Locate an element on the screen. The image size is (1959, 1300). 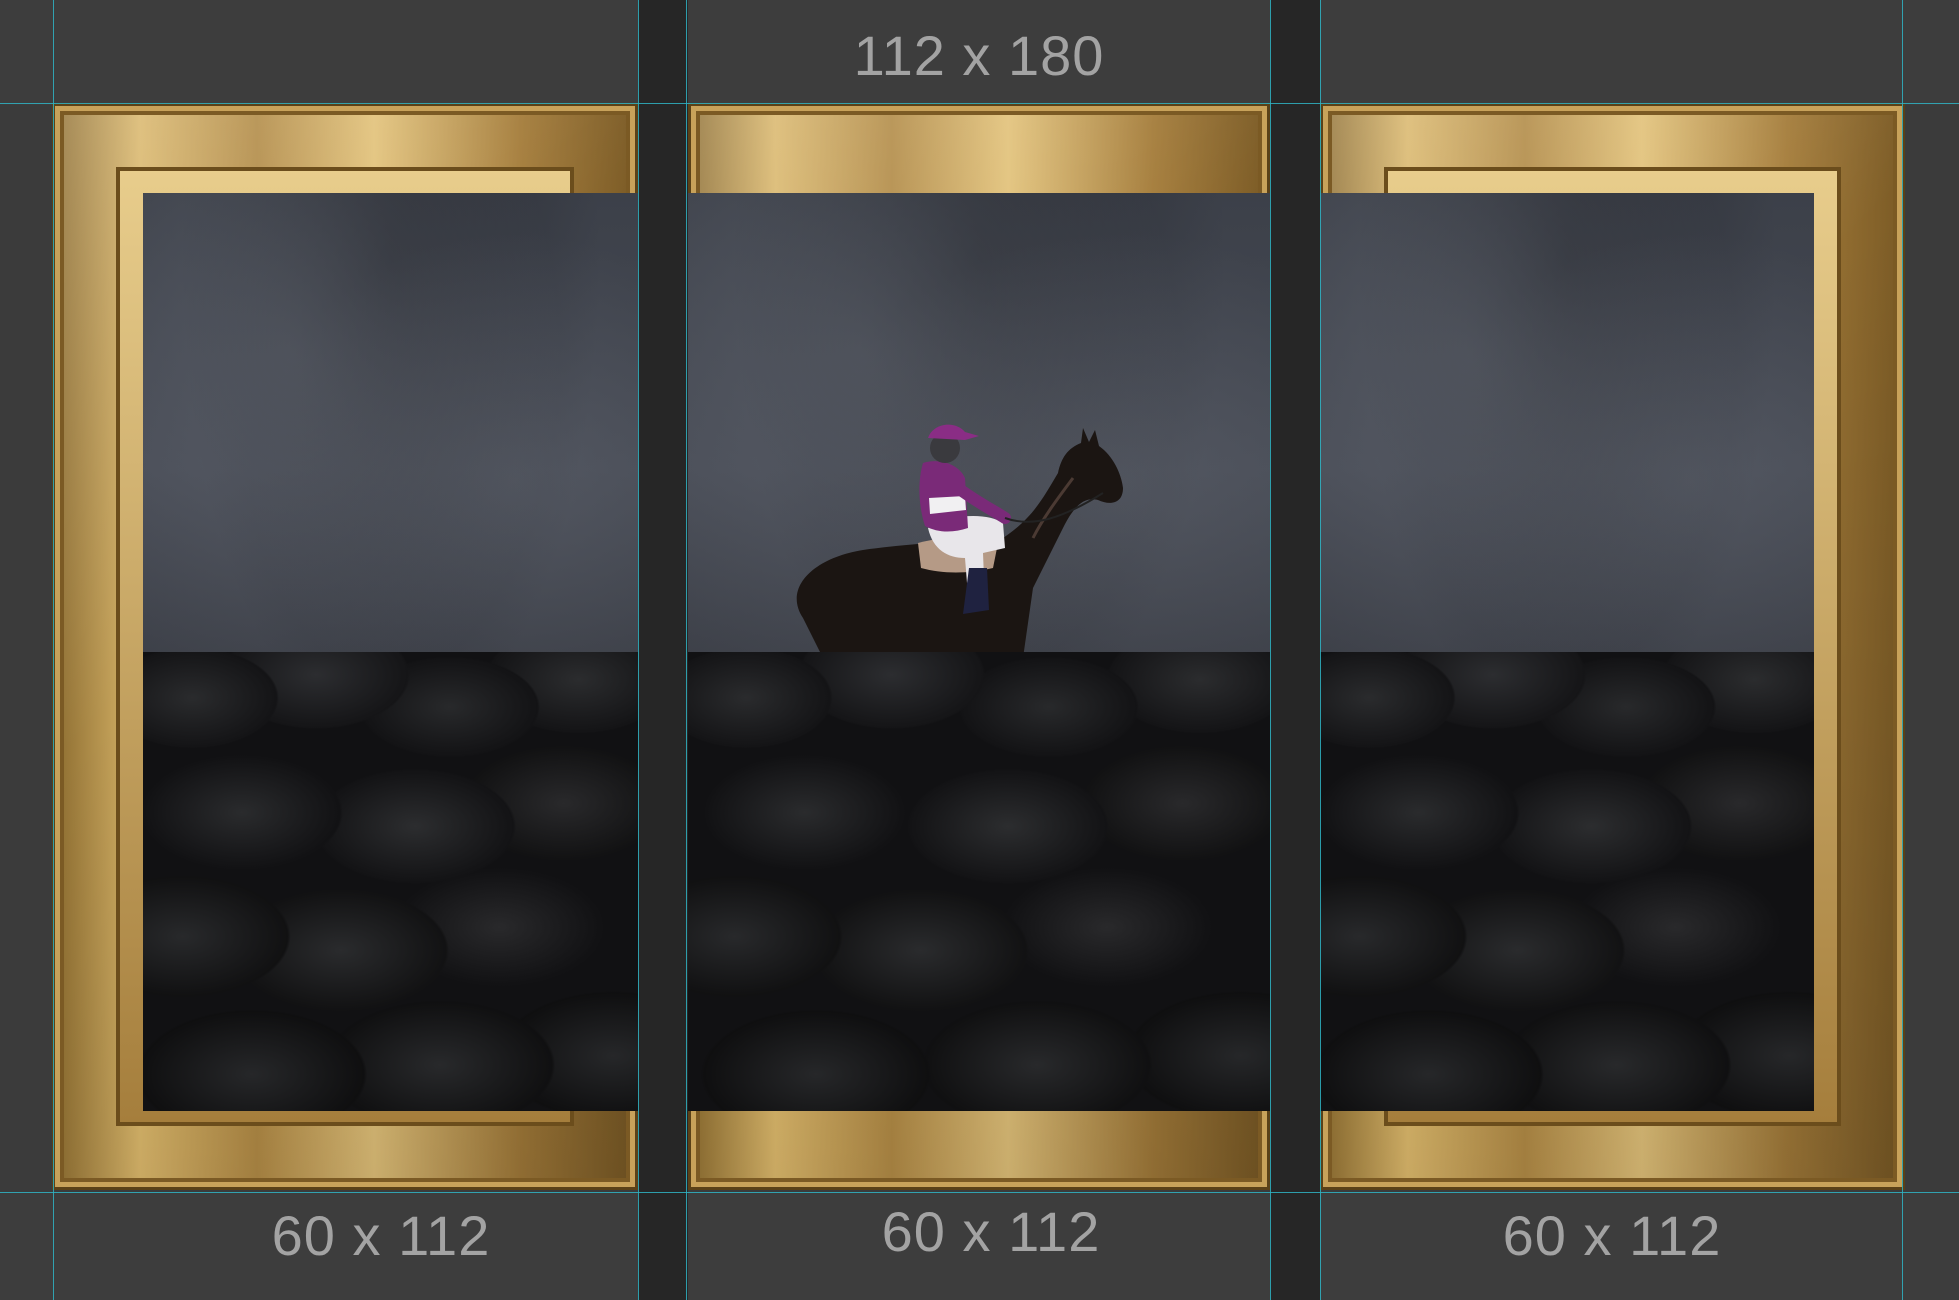
right-bottom-dimension-label: 60 x 112 is located at coordinates (1612, 1235).